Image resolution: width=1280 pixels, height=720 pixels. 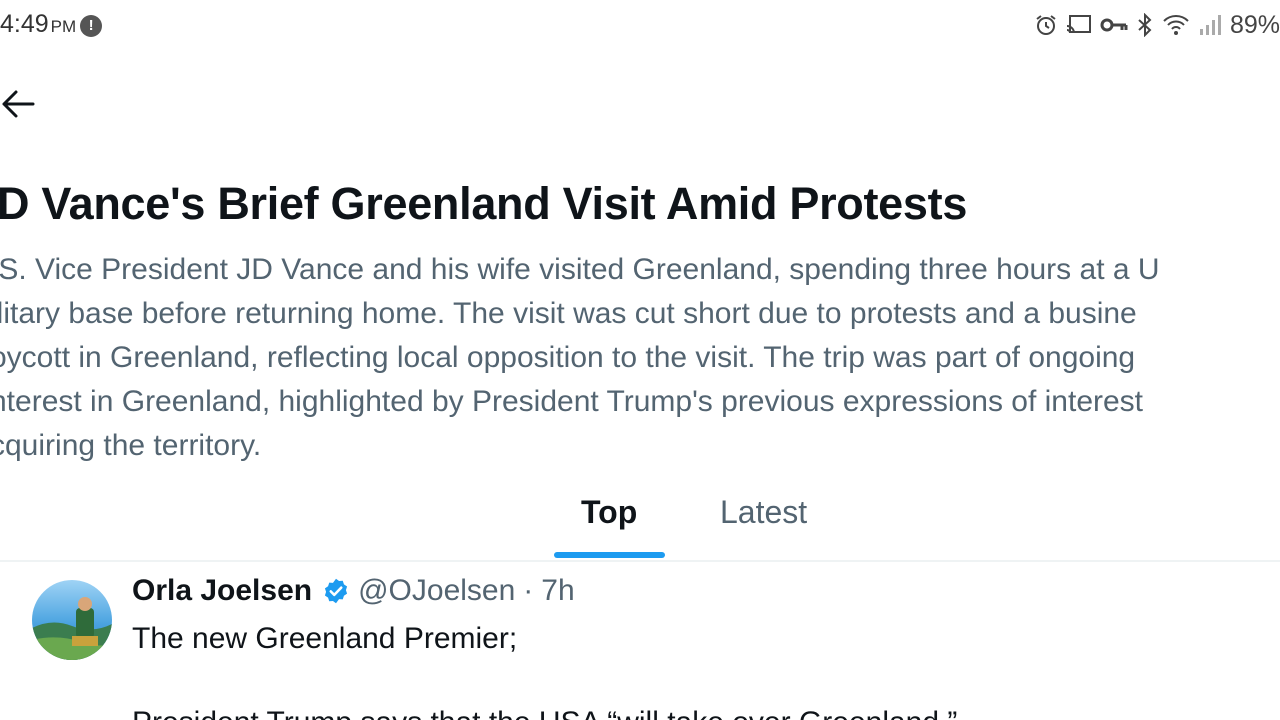 What do you see at coordinates (325, 638) in the screenshot?
I see `tweet-text: The new Greenland Premier;` at bounding box center [325, 638].